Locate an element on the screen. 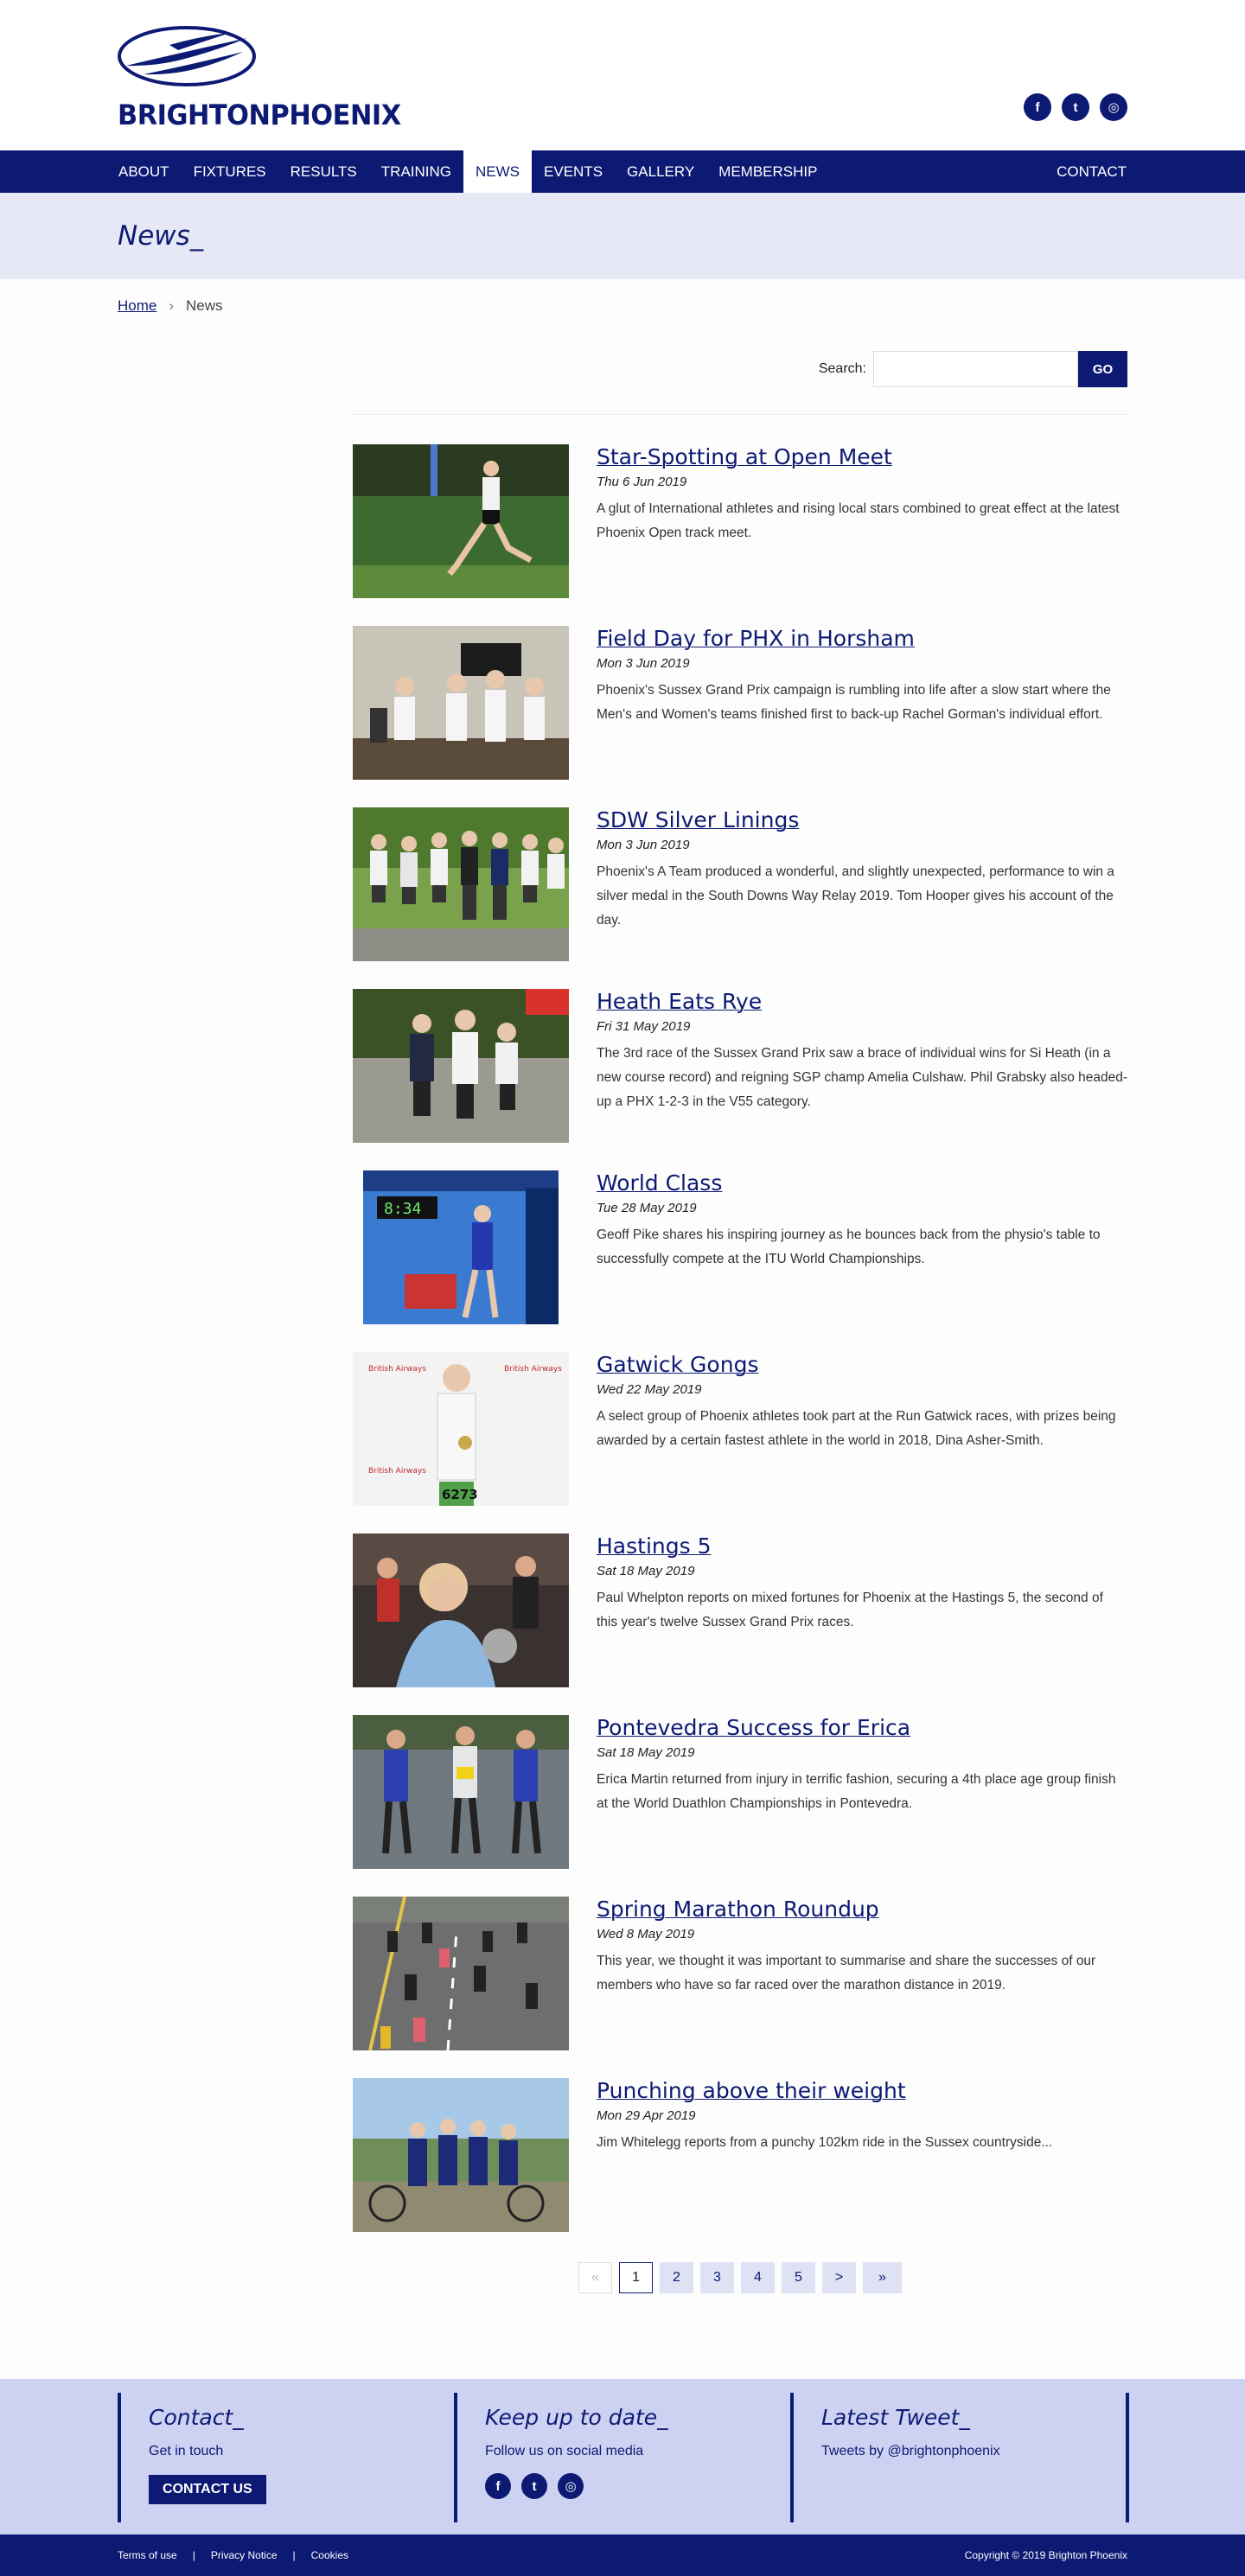  article-title: World Class is located at coordinates (862, 1183).